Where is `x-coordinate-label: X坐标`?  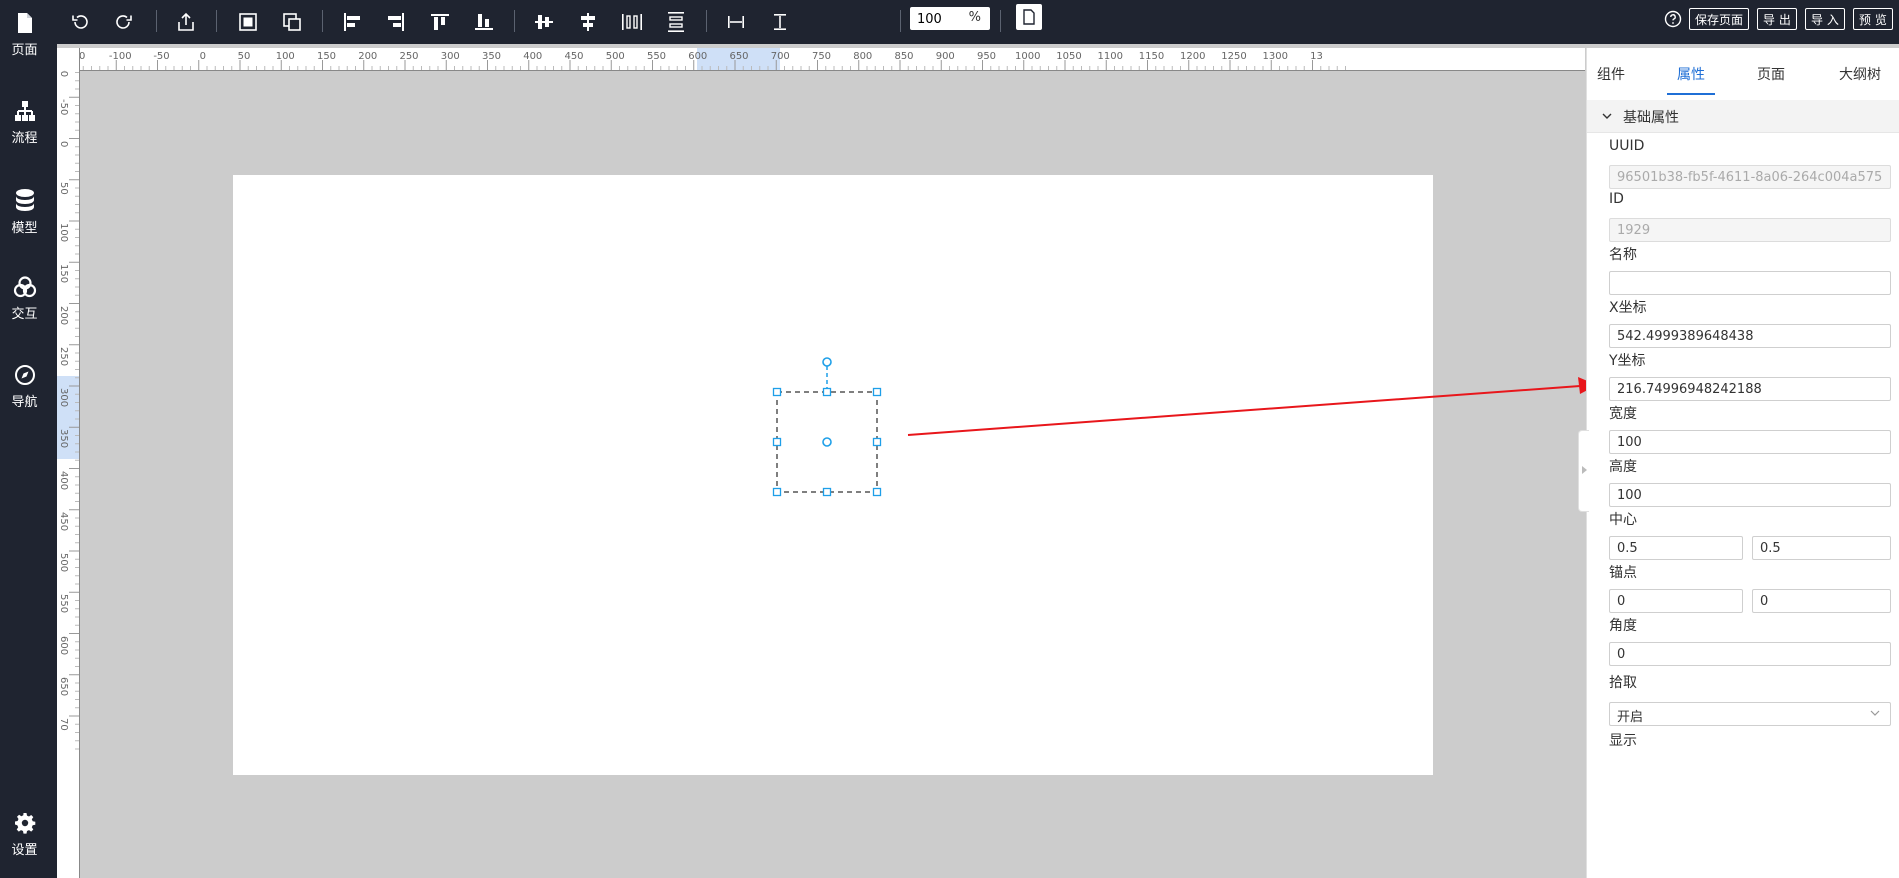 x-coordinate-label: X坐标 is located at coordinates (1628, 308).